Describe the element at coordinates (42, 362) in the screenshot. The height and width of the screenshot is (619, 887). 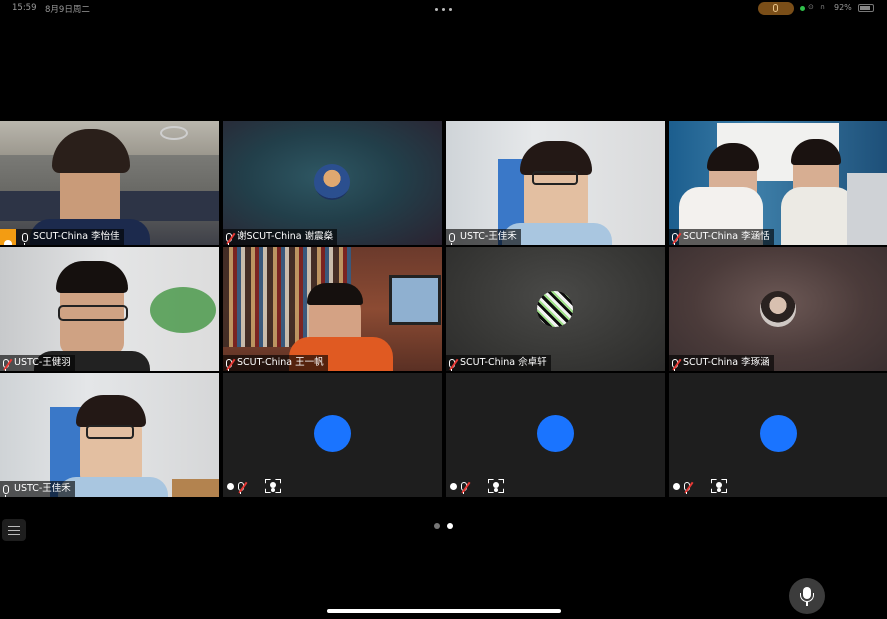
I see `participant-name: USTC-王健羽` at that location.